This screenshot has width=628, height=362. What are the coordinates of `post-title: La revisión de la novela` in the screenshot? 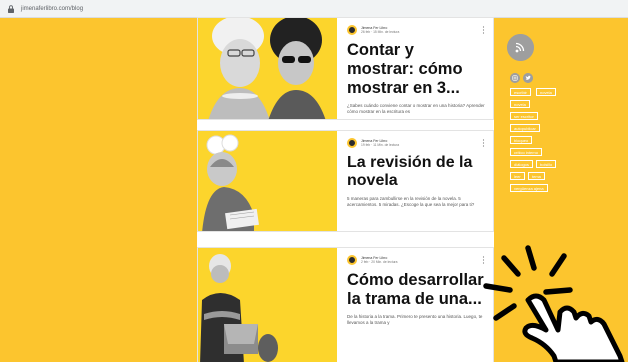 It's located at (416, 172).